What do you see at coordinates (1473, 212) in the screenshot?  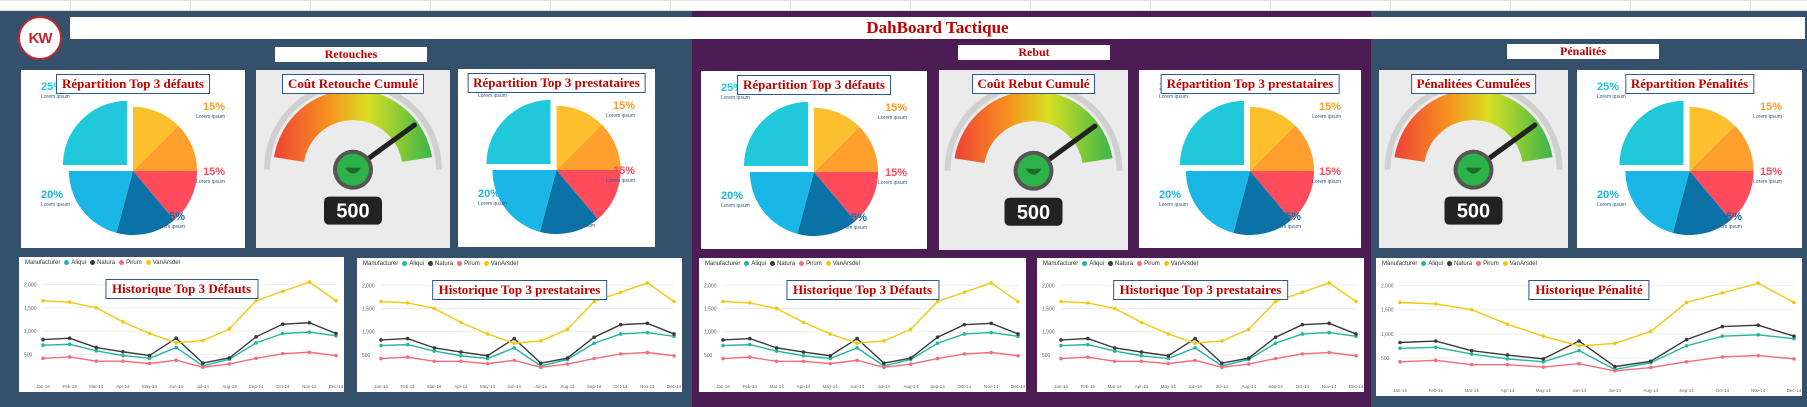 I see `gauge-value-label: 500` at bounding box center [1473, 212].